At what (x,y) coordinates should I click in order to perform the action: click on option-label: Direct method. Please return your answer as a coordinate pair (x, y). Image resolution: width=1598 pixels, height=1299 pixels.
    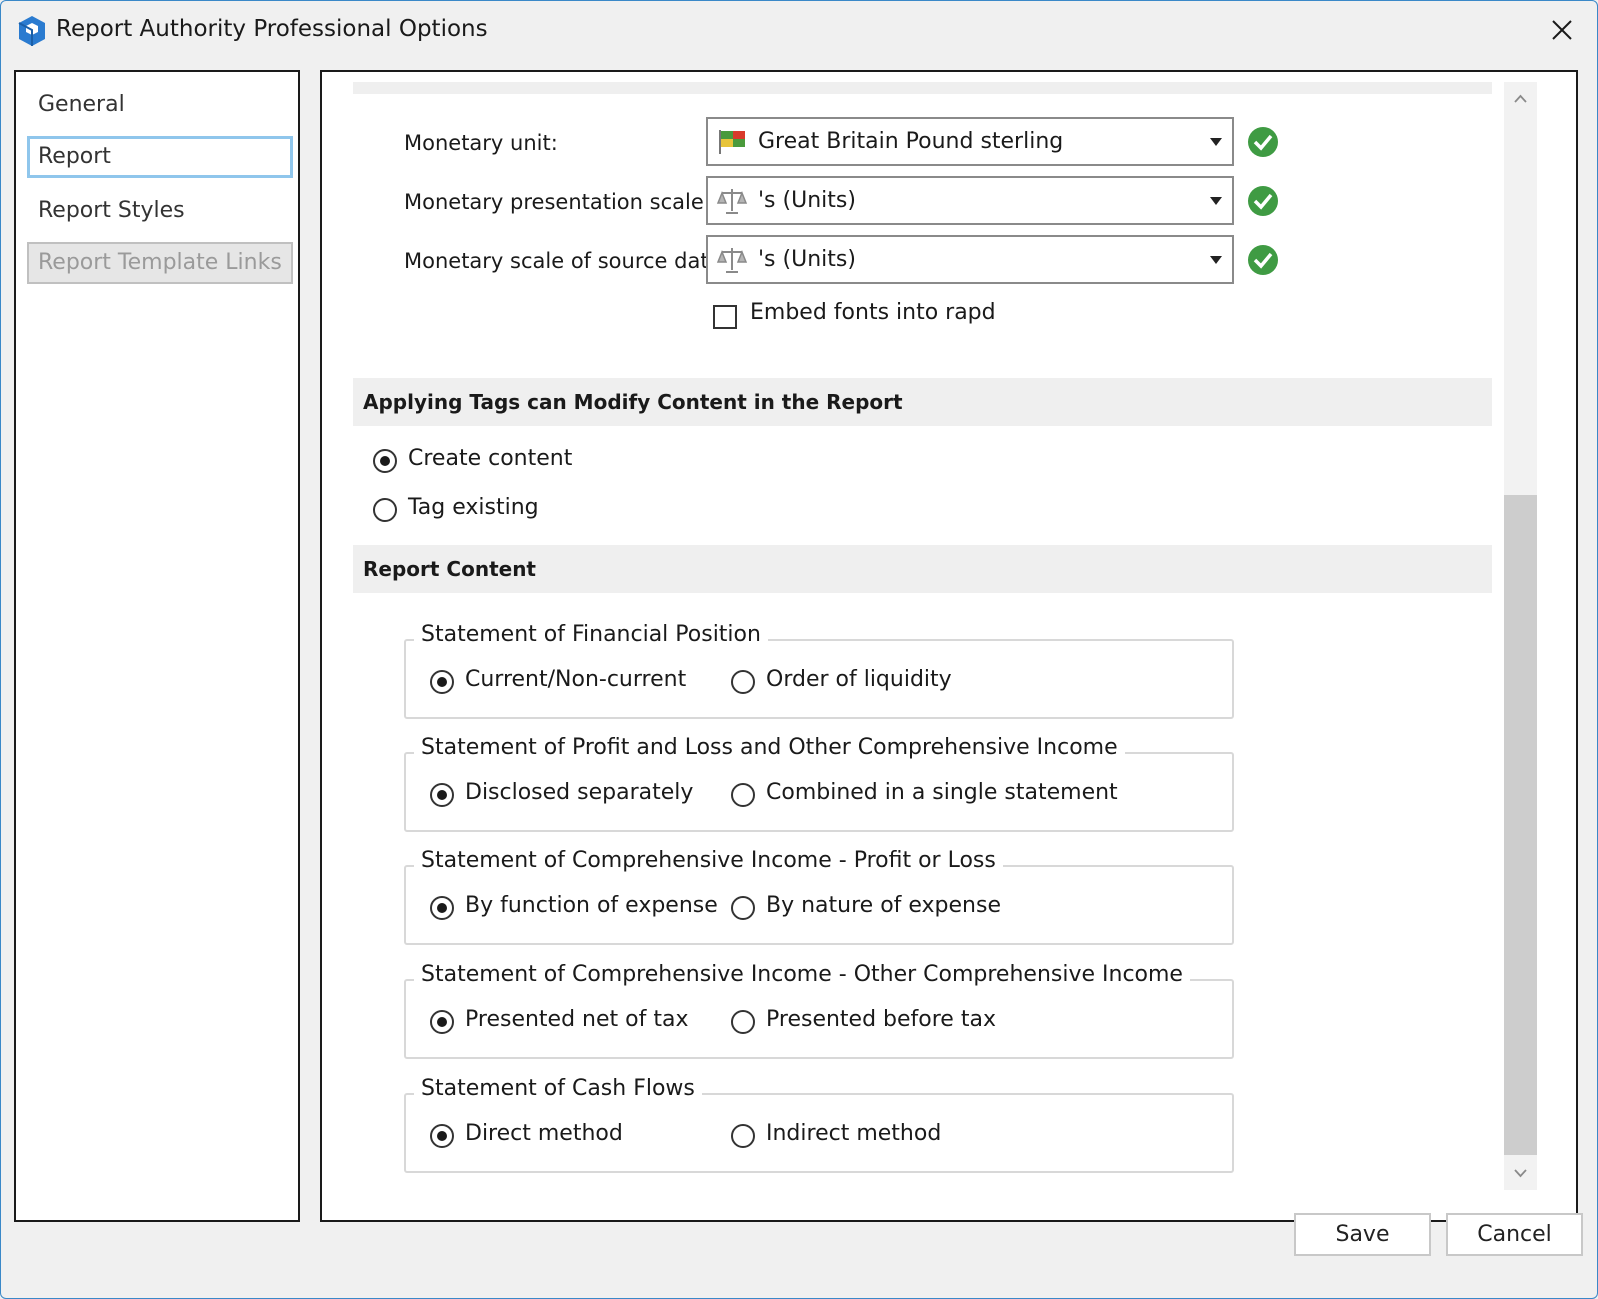
    Looking at the image, I should click on (544, 1133).